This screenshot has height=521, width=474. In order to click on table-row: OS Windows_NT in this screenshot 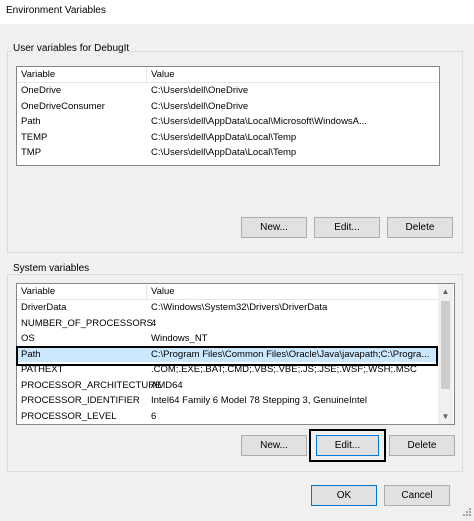, I will do `click(227, 338)`.